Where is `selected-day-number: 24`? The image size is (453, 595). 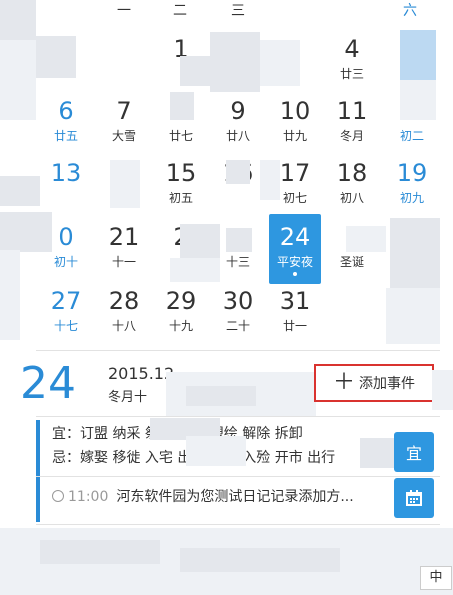
selected-day-number: 24 is located at coordinates (48, 383).